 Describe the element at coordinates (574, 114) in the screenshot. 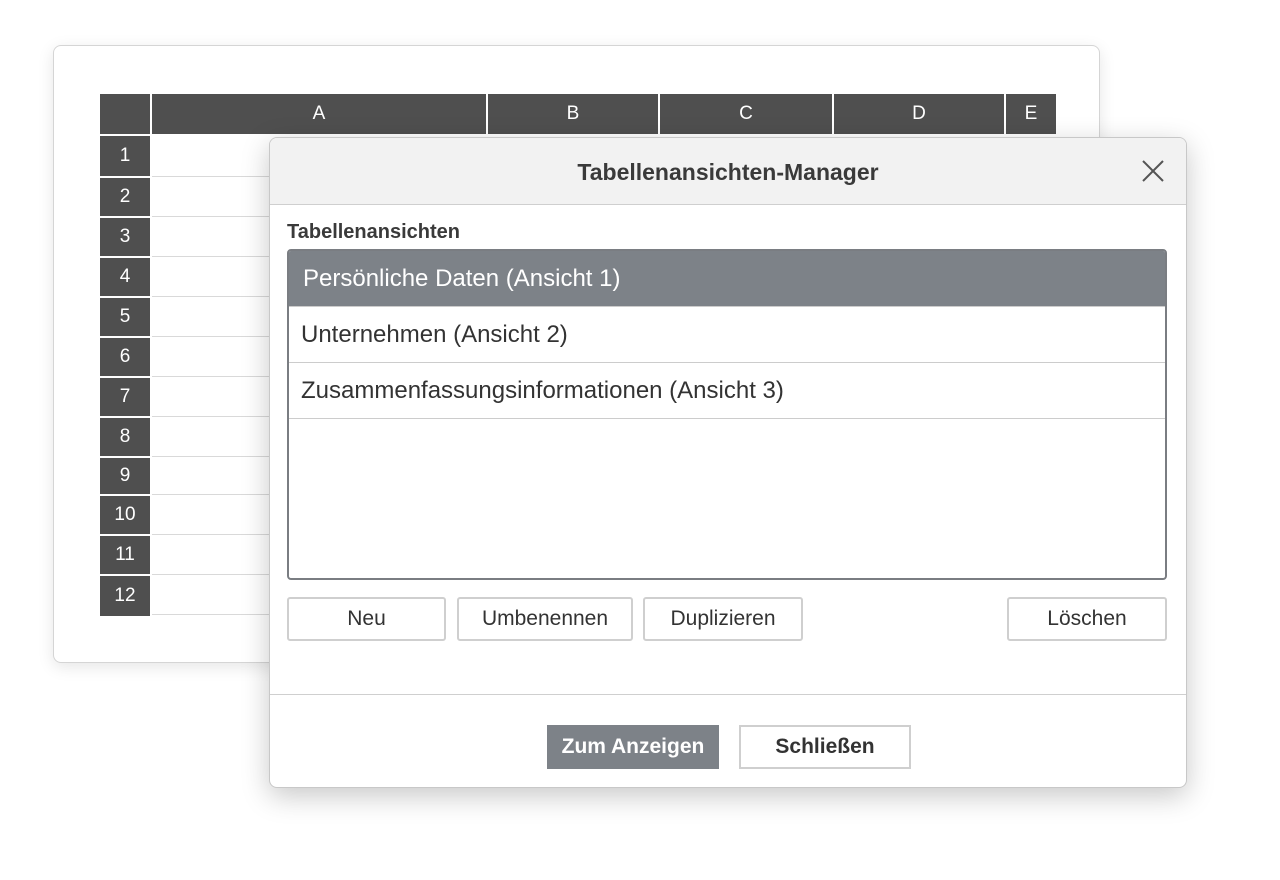

I see `column-header-b: B` at that location.